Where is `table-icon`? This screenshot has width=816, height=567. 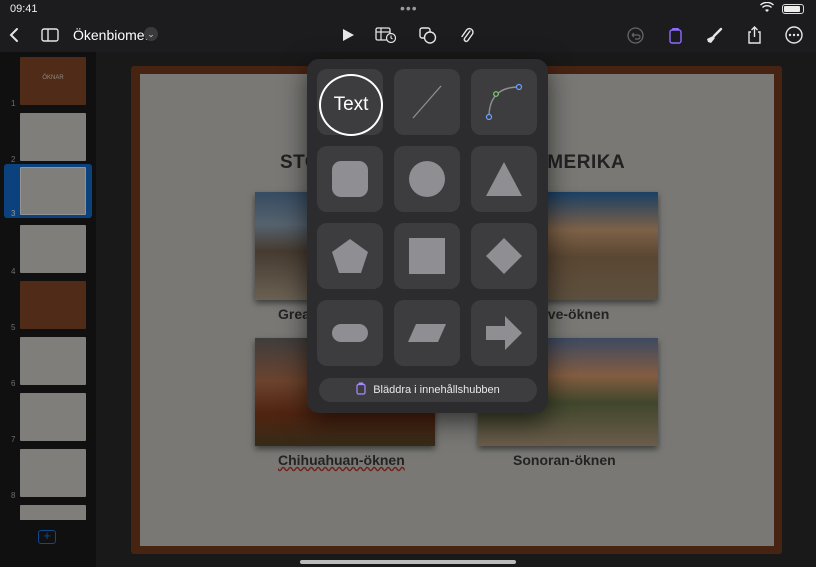 table-icon is located at coordinates (386, 35).